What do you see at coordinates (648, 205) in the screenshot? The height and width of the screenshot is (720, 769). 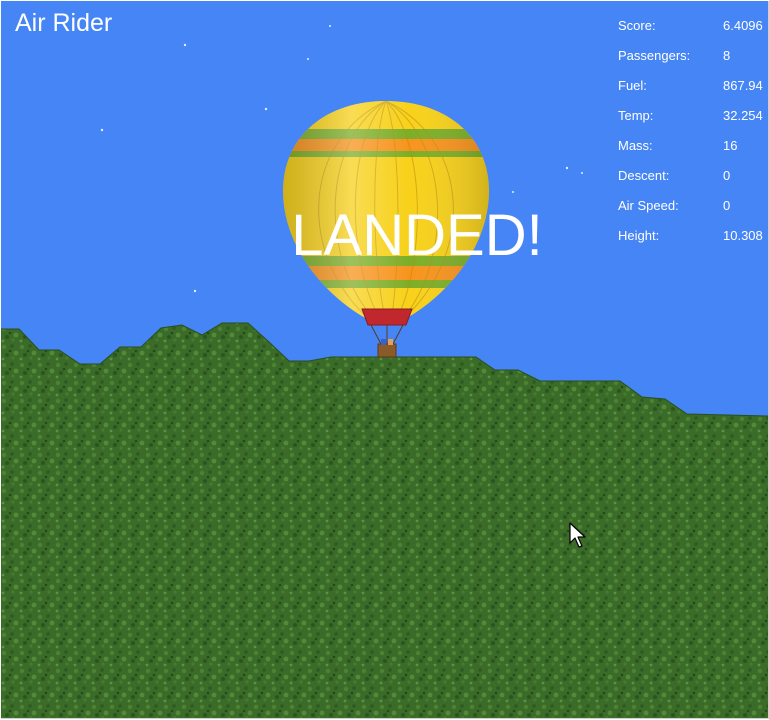 I see `stat-label: Air Speed:` at bounding box center [648, 205].